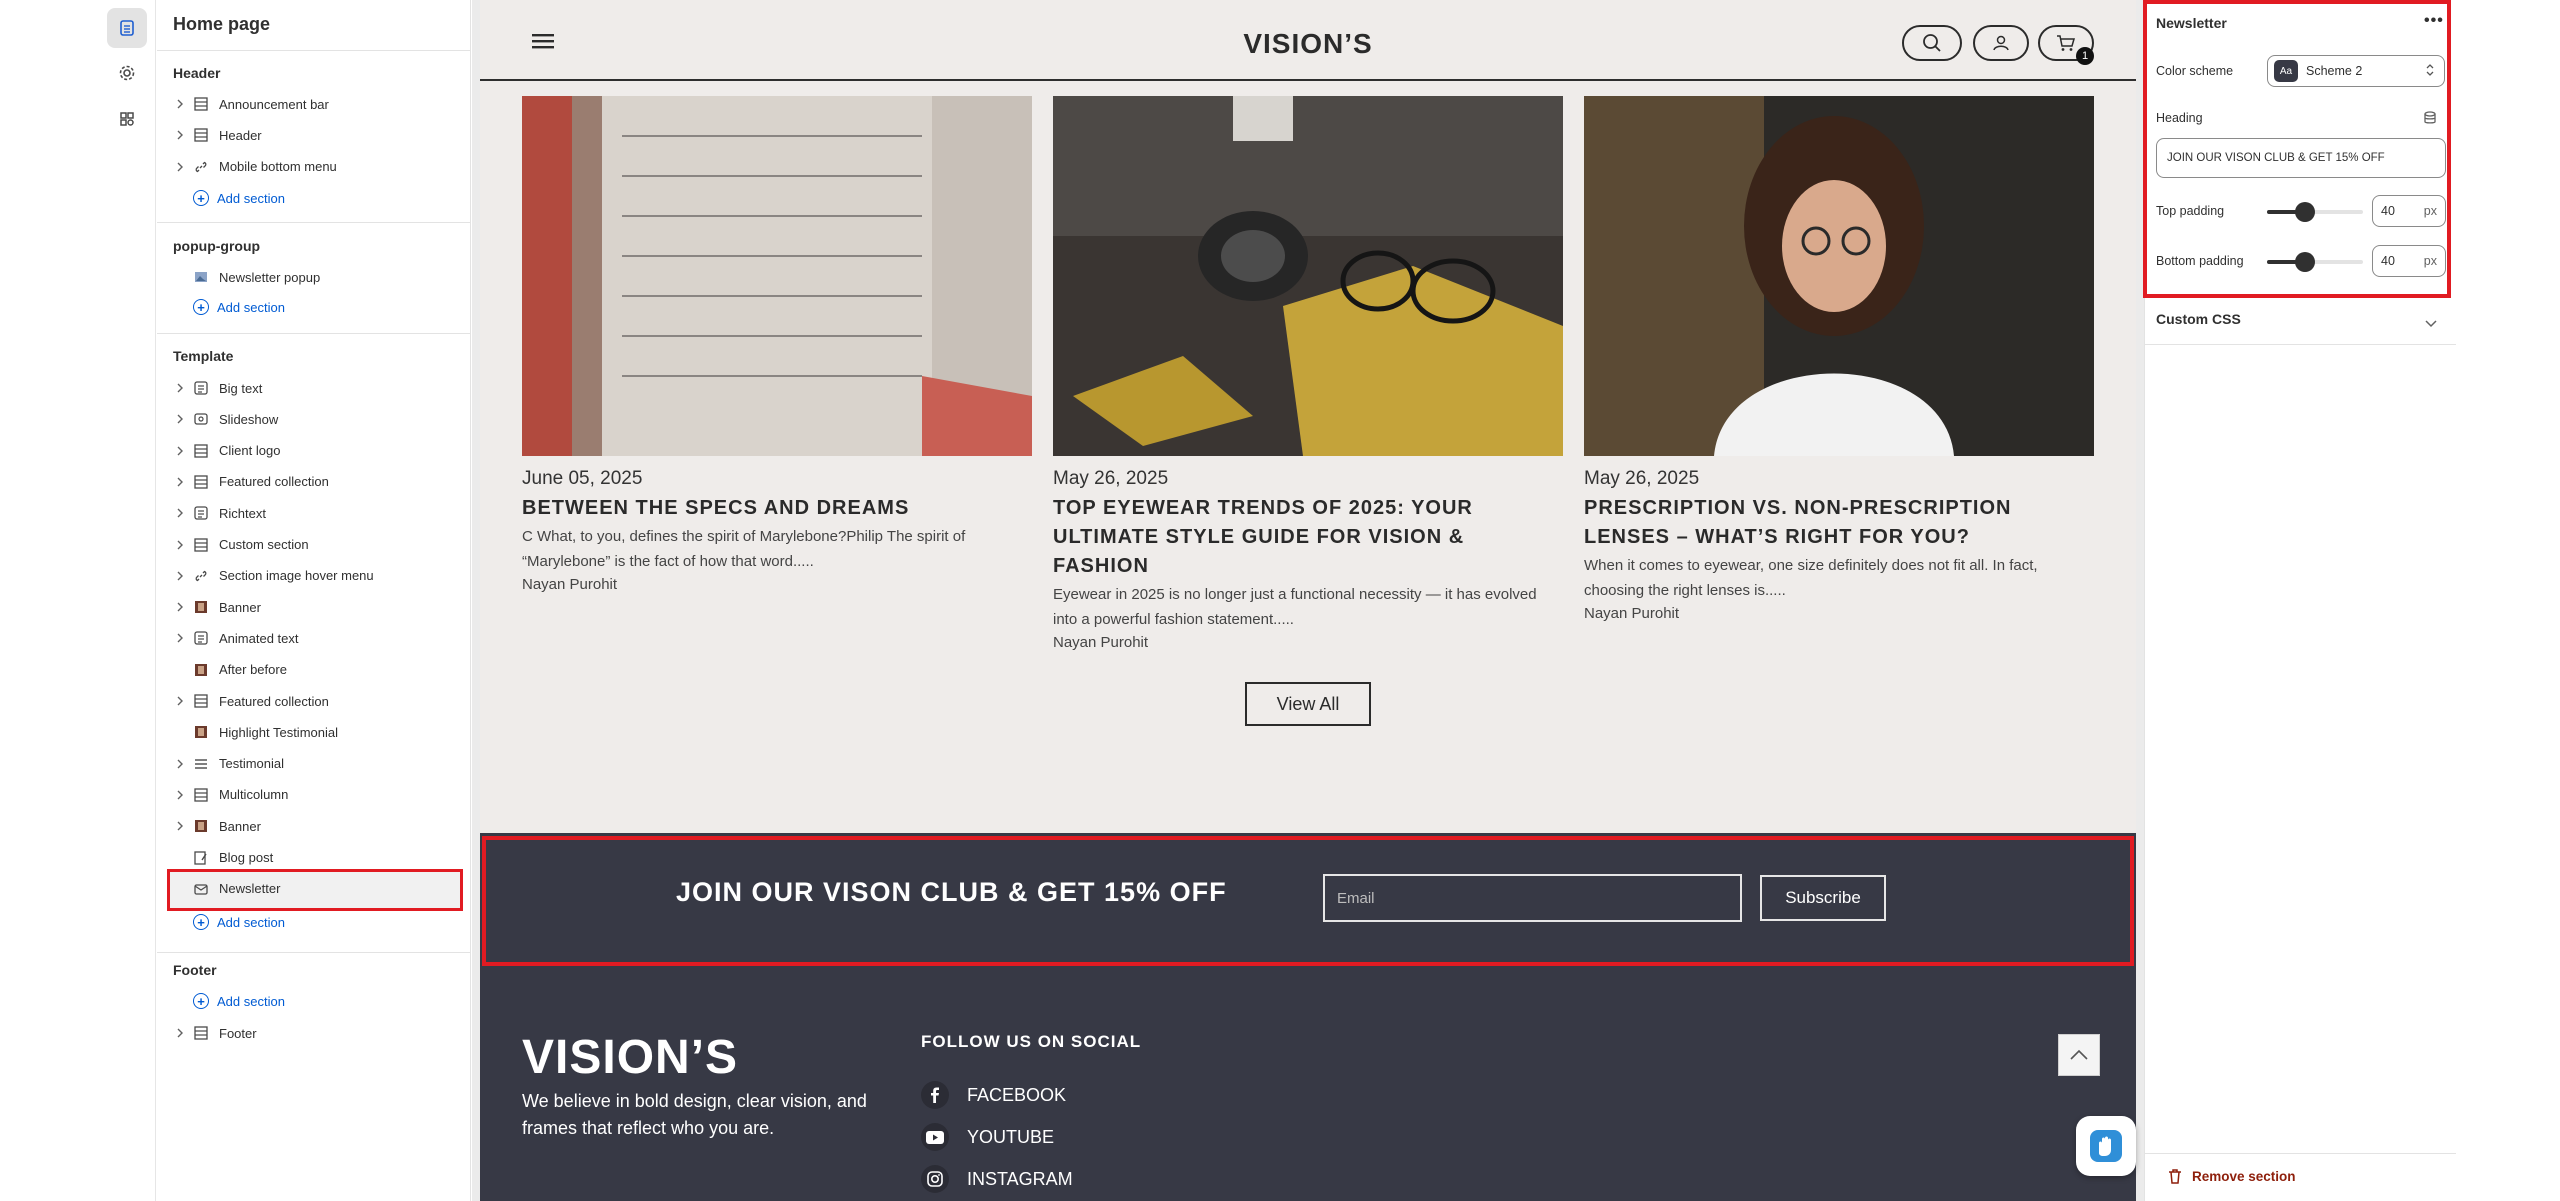  Describe the element at coordinates (201, 764) in the screenshot. I see `list-icon` at that location.